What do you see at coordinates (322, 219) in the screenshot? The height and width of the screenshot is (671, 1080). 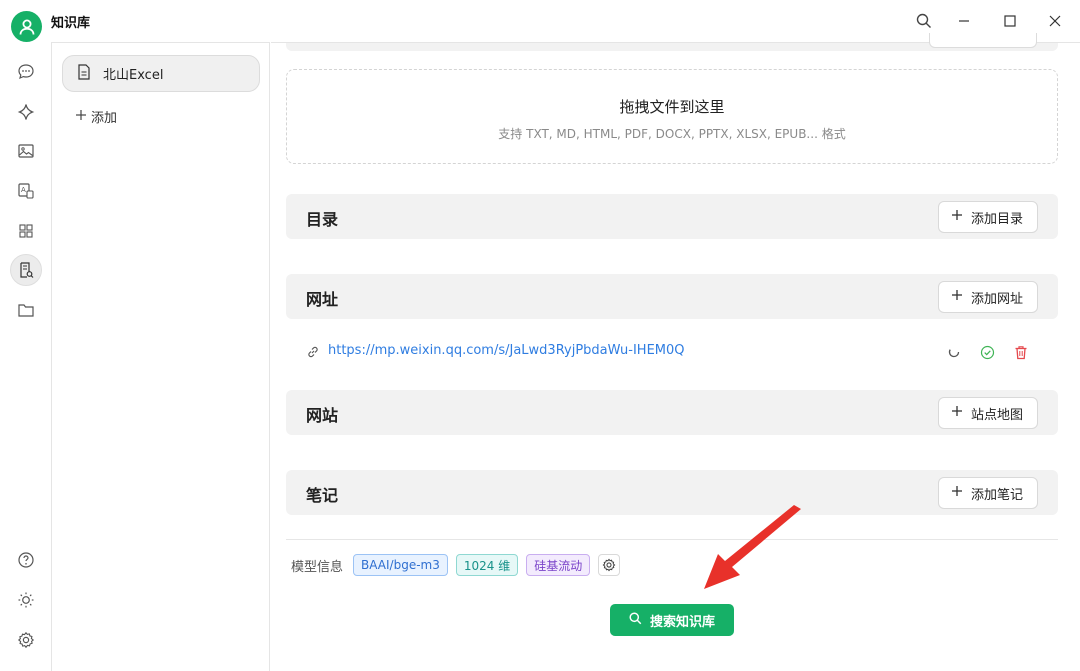 I see `directory-title: 目录` at bounding box center [322, 219].